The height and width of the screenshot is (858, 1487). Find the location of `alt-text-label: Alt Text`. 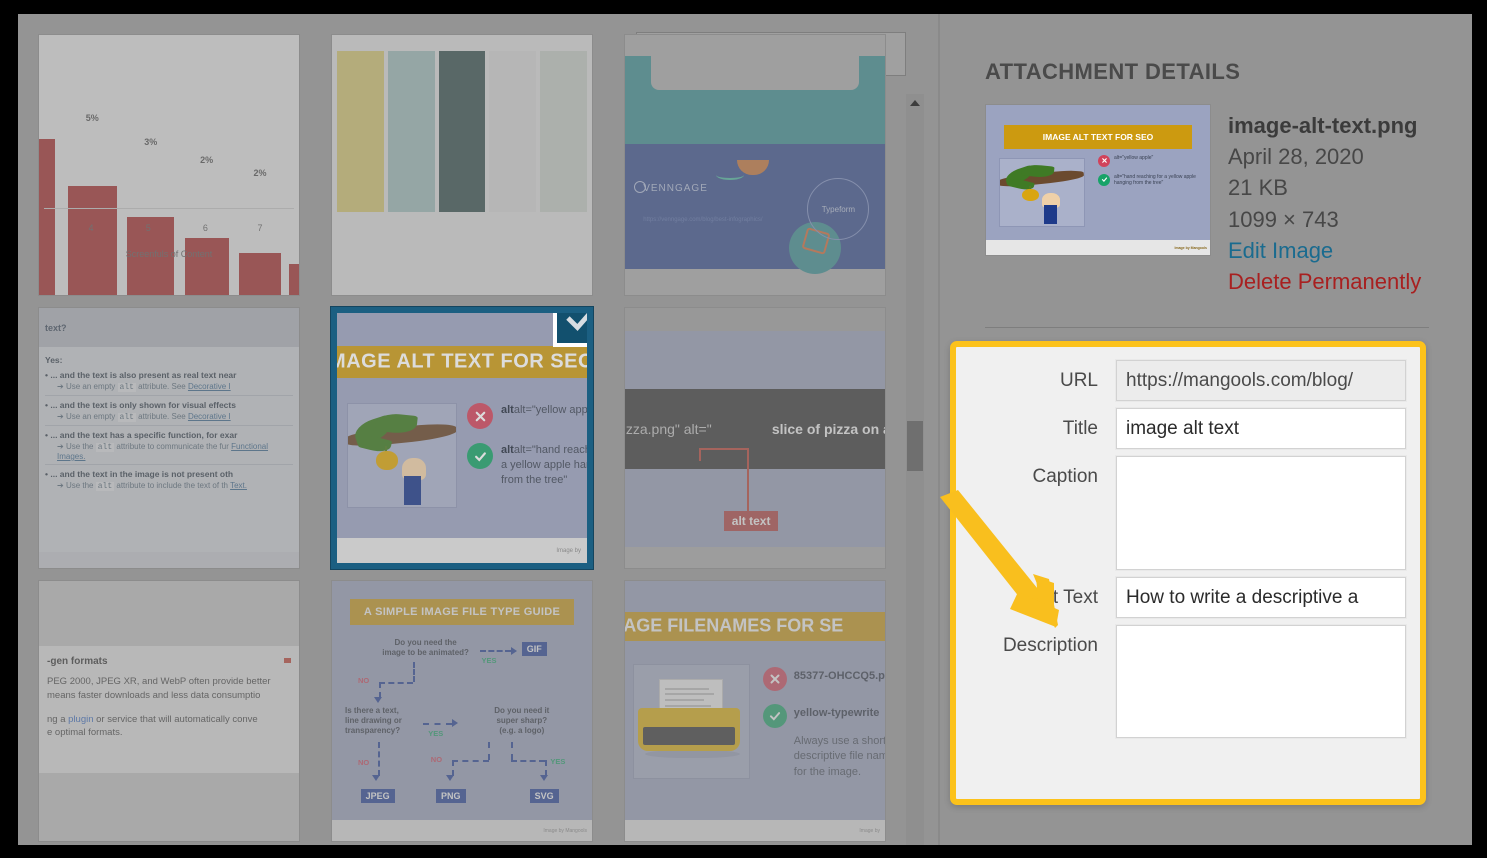

alt-text-label: Alt Text is located at coordinates (1067, 597).